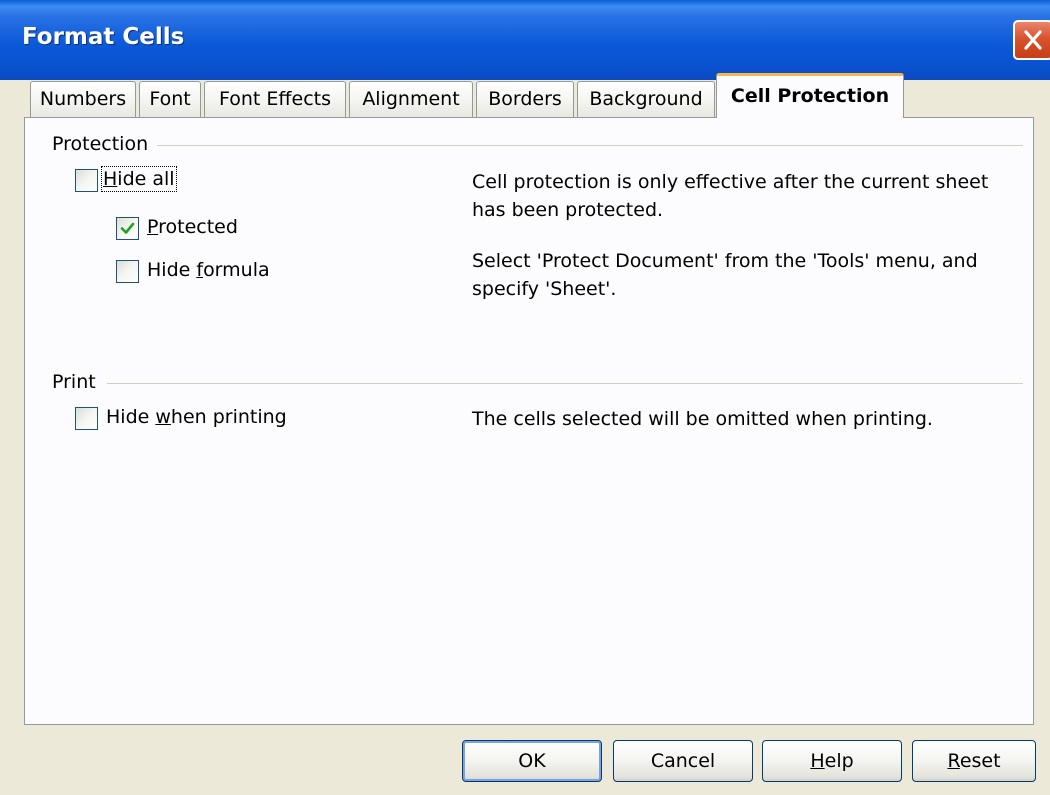  I want to click on hide-when-printing-label: Hide when printing, so click(196, 417).